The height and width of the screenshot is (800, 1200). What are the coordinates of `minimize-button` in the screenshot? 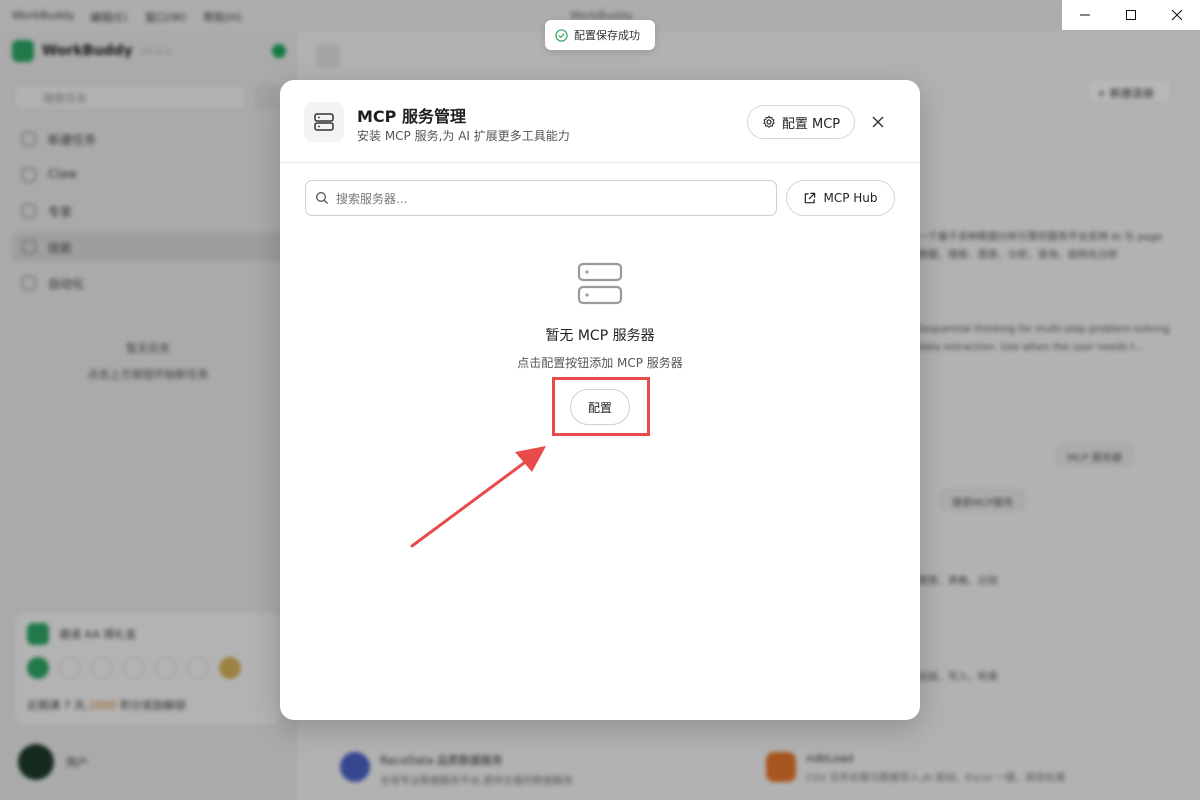 It's located at (1085, 15).